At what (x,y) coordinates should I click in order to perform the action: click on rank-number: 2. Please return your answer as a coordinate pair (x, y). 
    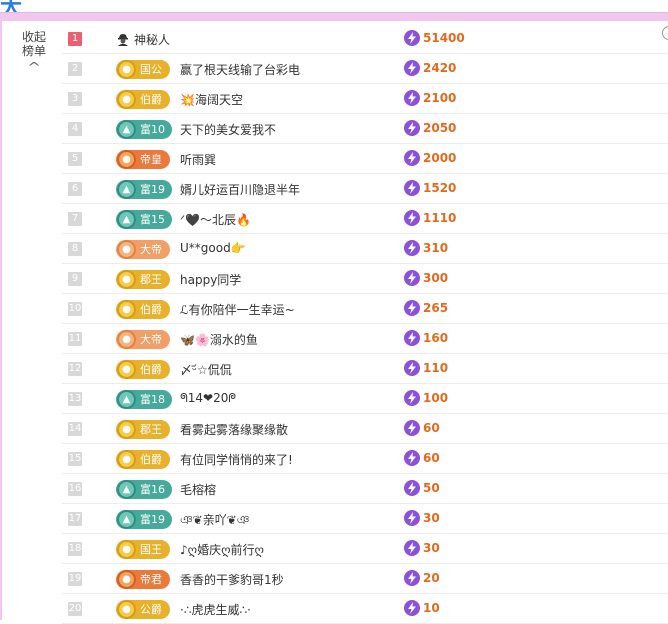
    Looking at the image, I should click on (75, 69).